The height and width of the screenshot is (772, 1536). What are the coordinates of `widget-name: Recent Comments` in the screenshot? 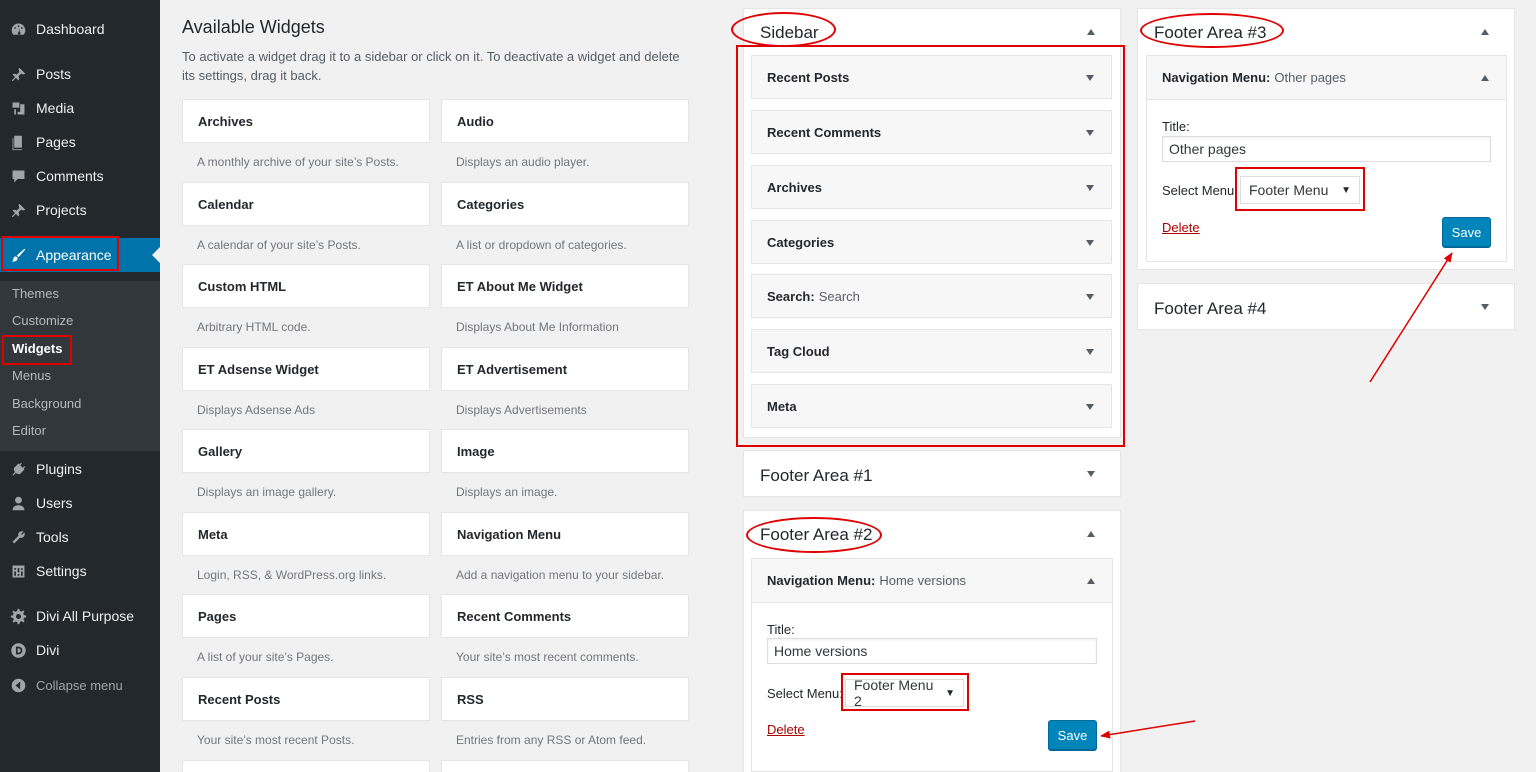 It's located at (824, 132).